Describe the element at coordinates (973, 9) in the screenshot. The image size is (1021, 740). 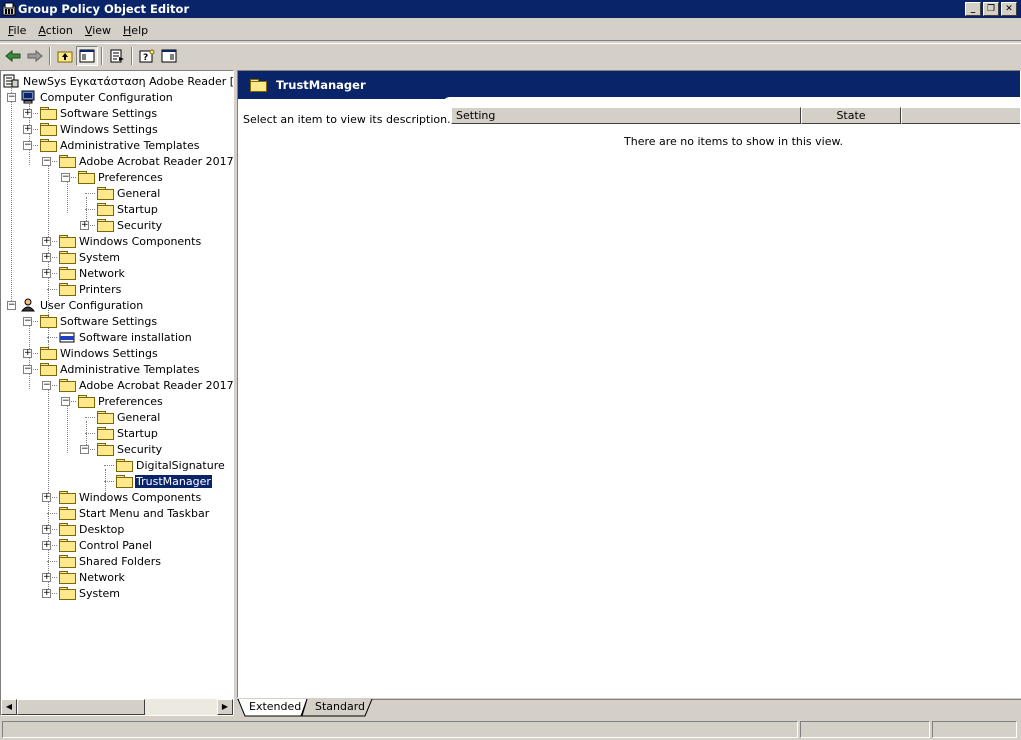
I see `minimize-button: _` at that location.